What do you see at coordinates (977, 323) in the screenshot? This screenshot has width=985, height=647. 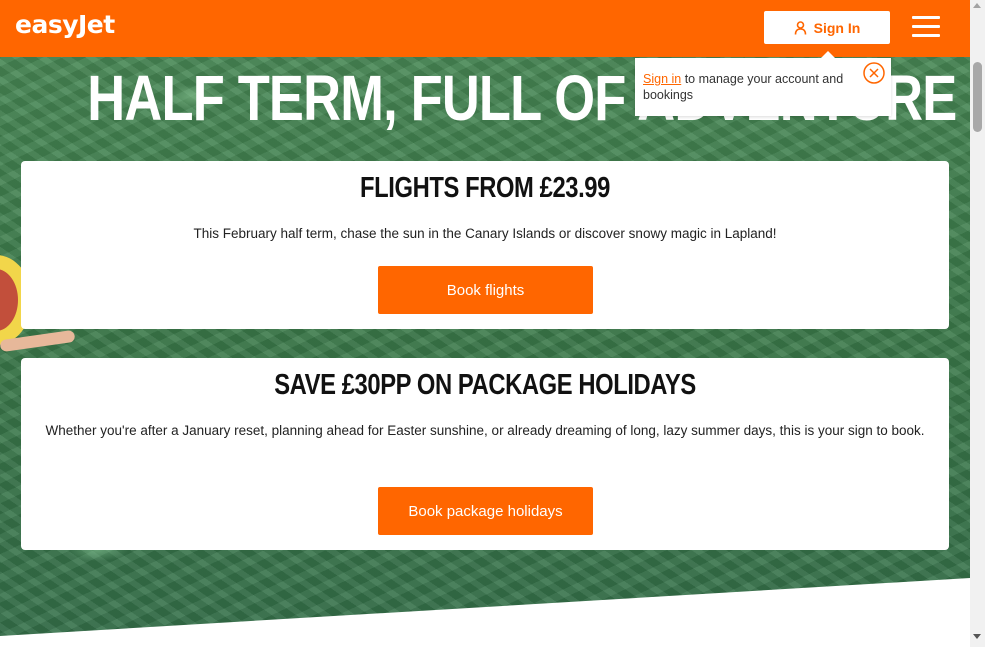 I see `vertical-scrollbar` at bounding box center [977, 323].